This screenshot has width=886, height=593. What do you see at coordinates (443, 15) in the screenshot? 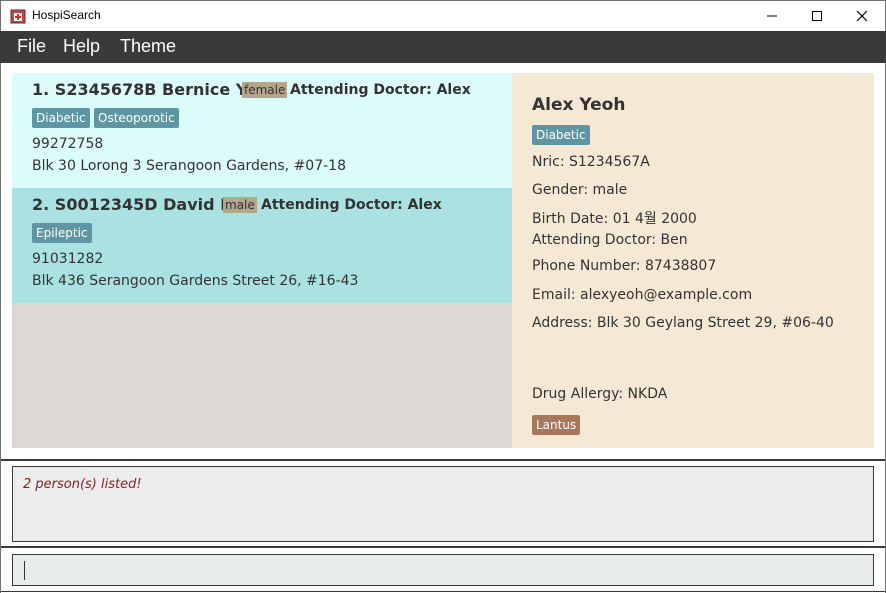
I see `title-bar: HospiSearch` at bounding box center [443, 15].